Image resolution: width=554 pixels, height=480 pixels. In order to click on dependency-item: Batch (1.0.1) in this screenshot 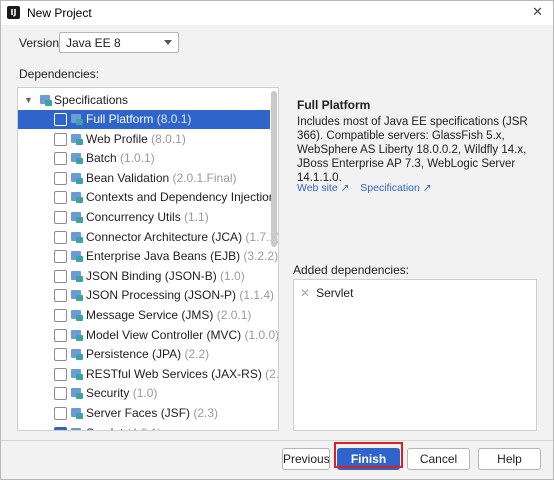, I will do `click(144, 158)`.